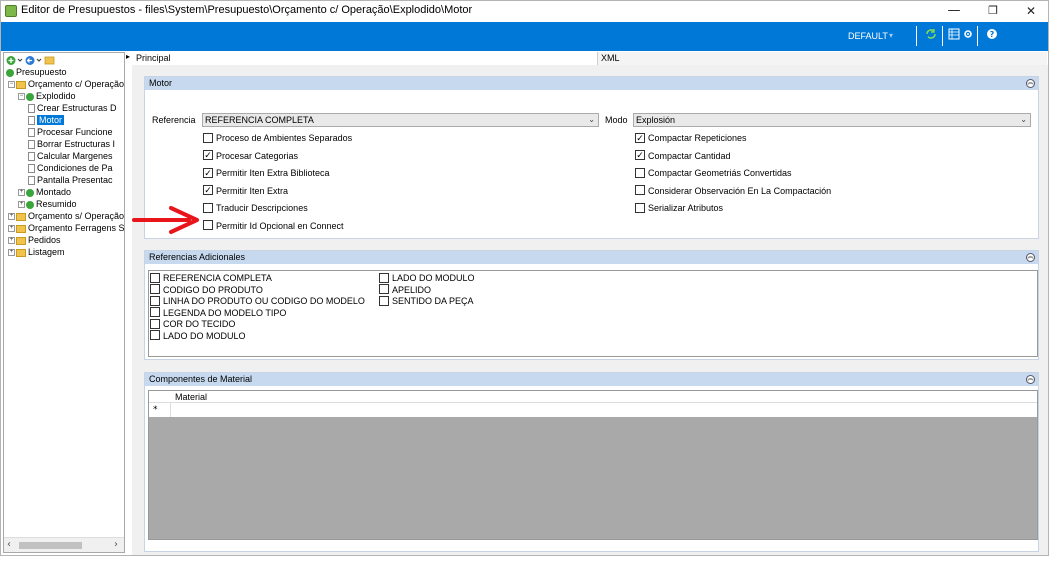  Describe the element at coordinates (679, 208) in the screenshot. I see `motor-option-checkbox: Serializar Atributos` at that location.